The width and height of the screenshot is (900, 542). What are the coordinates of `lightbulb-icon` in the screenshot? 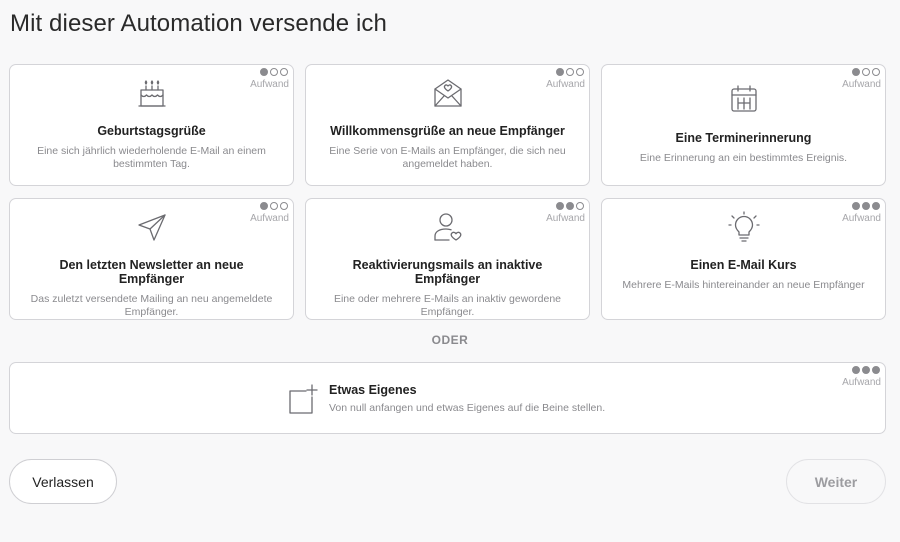 It's located at (744, 227).